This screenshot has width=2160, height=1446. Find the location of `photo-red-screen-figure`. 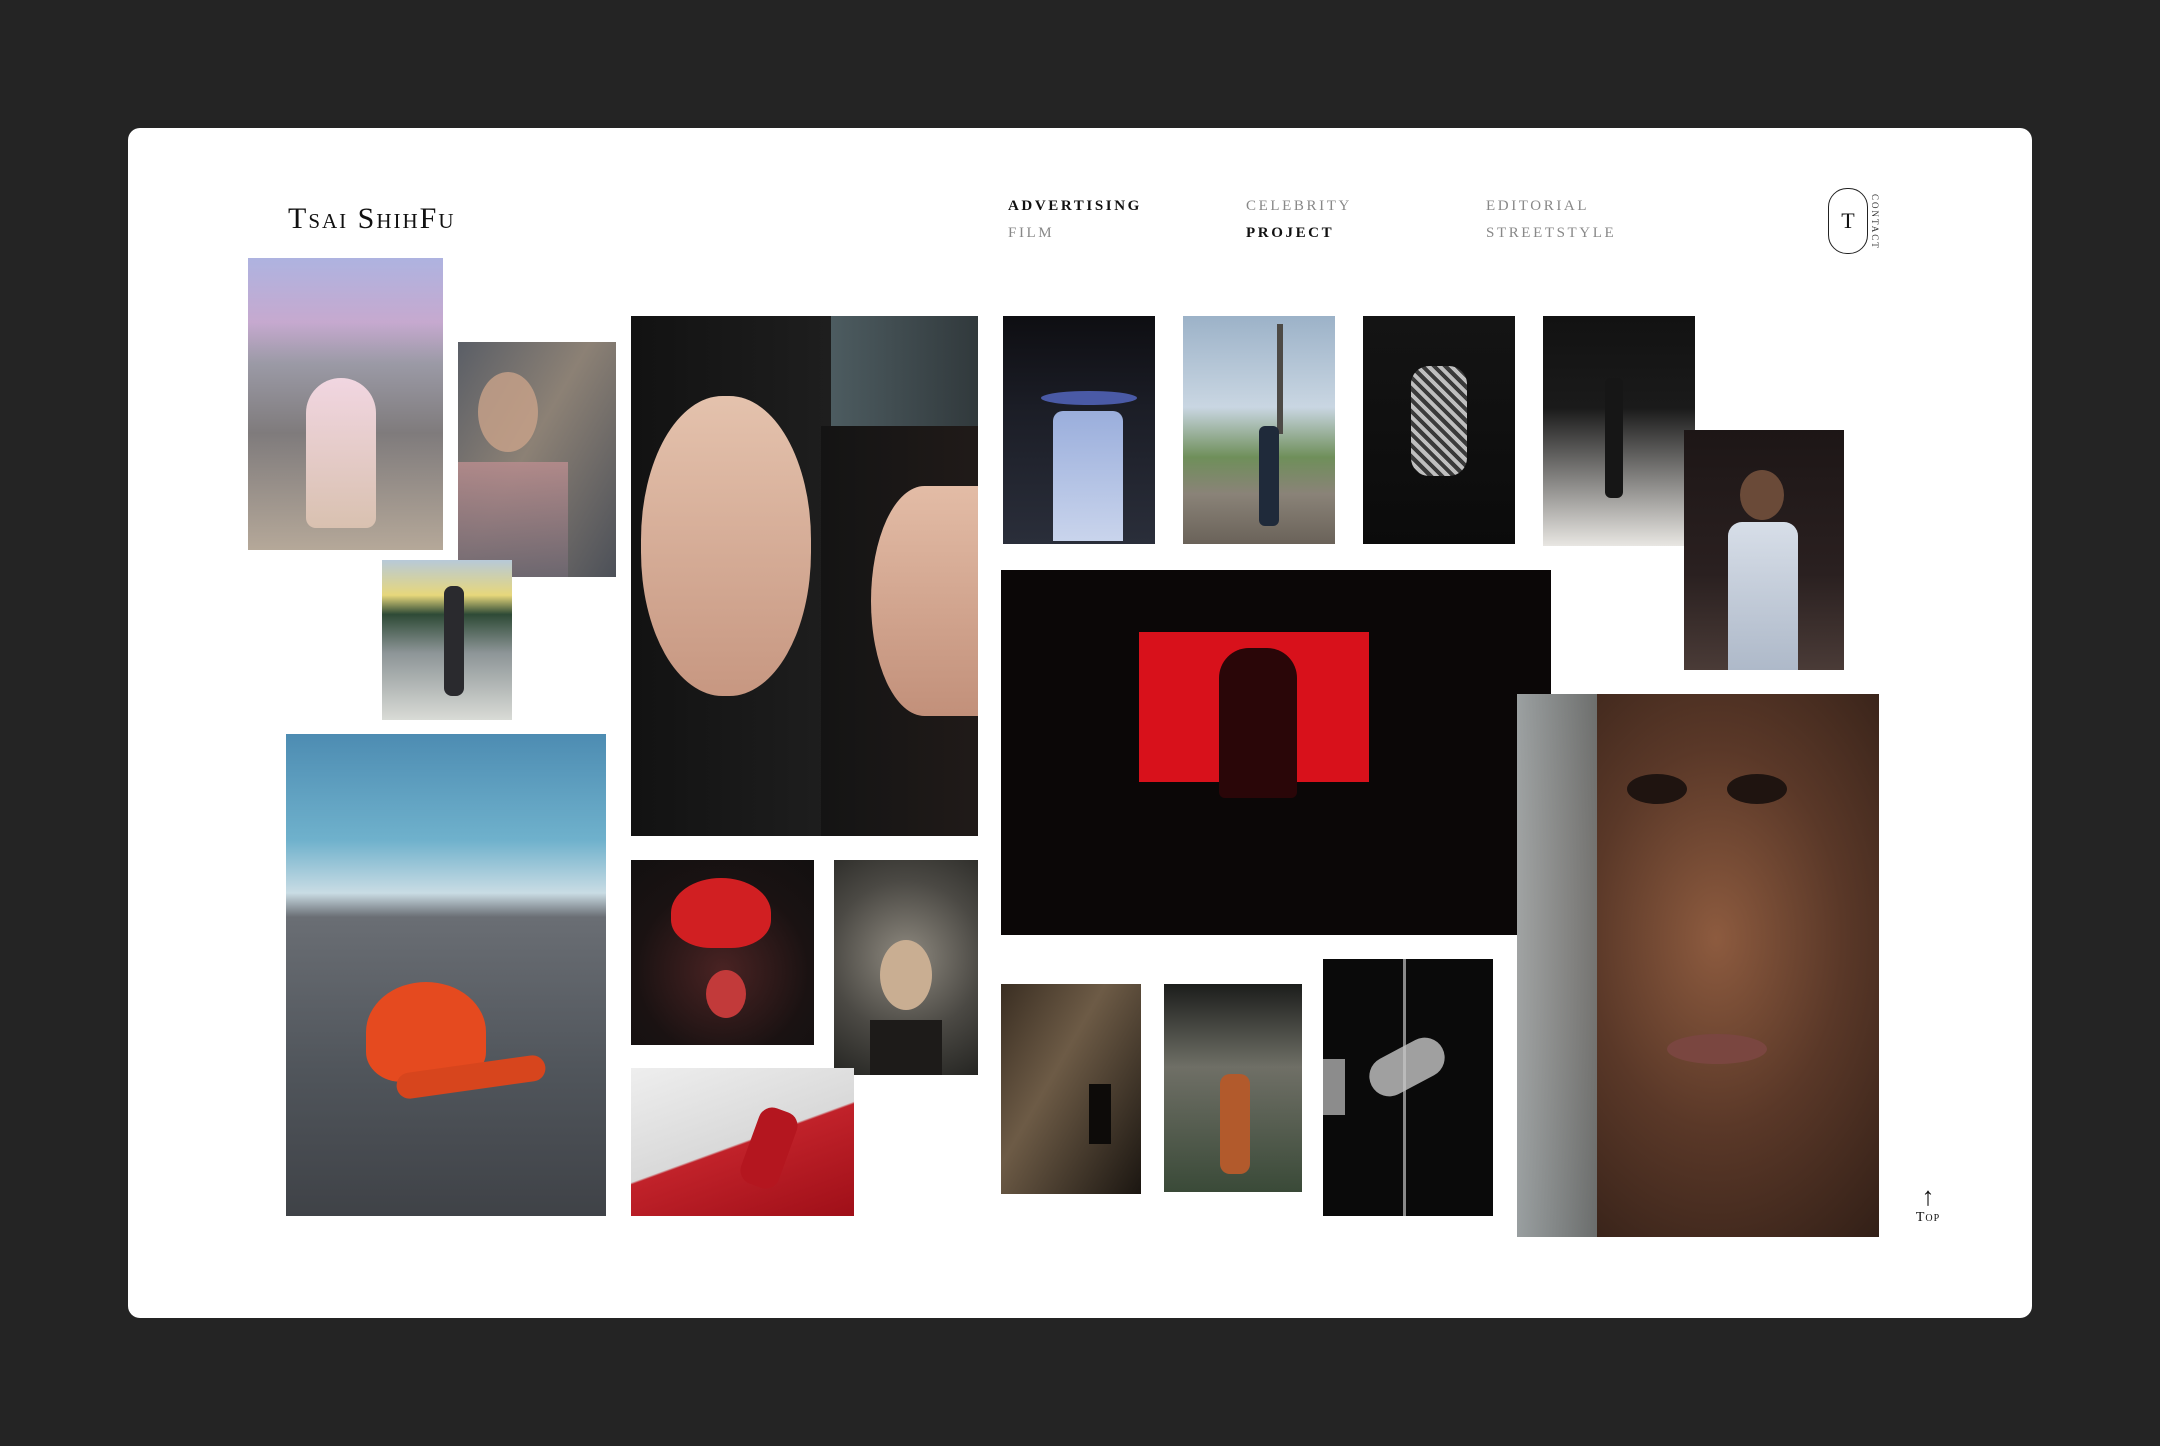

photo-red-screen-figure is located at coordinates (1276, 752).